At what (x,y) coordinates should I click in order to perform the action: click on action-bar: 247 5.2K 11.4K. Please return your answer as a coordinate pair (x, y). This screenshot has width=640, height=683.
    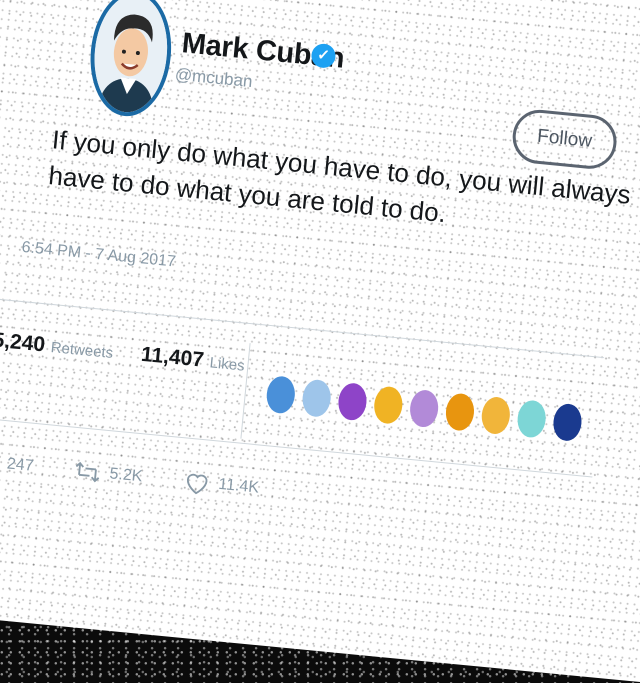
    Looking at the image, I should click on (148, 479).